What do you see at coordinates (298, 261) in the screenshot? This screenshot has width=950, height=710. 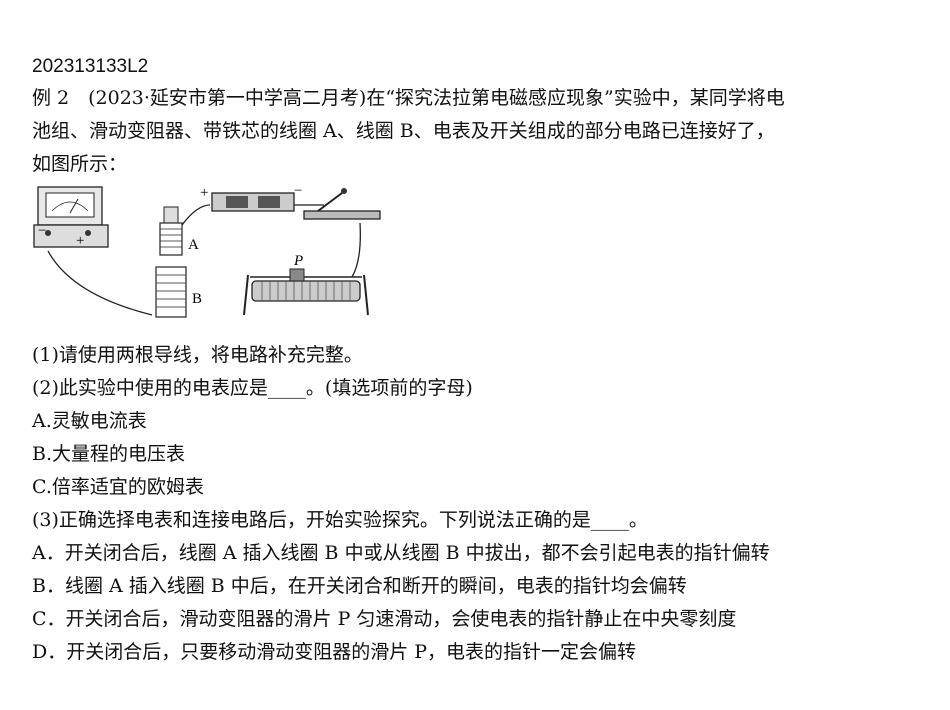 I see `slider-p-label: P` at bounding box center [298, 261].